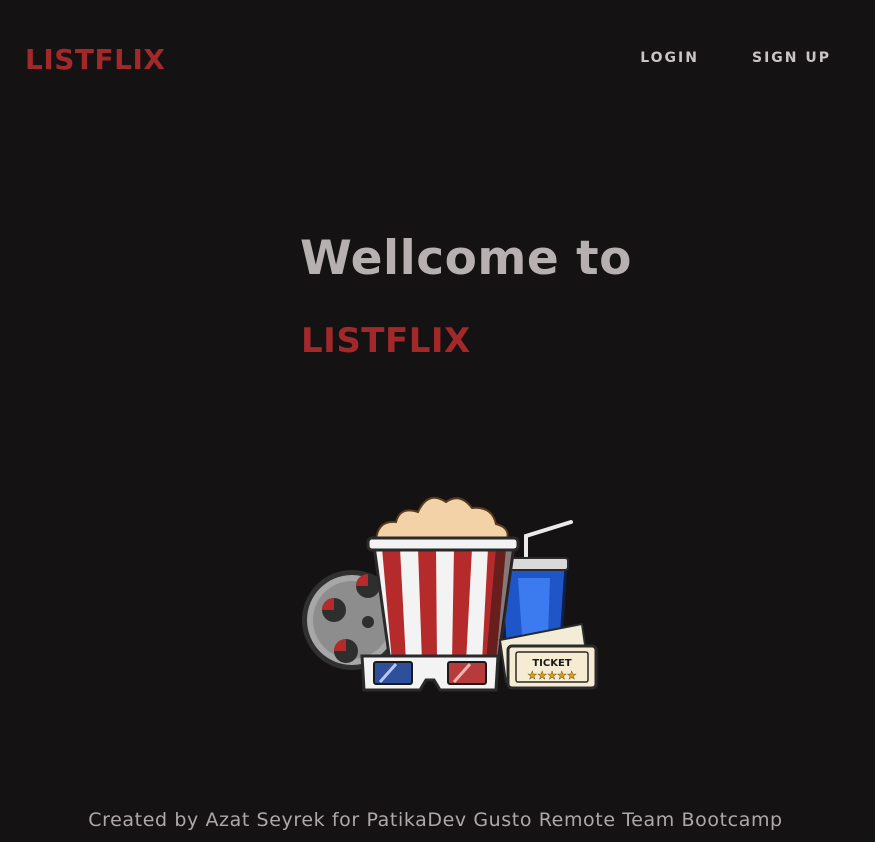 This screenshot has height=842, width=875. I want to click on login-link: LOGIN, so click(669, 58).